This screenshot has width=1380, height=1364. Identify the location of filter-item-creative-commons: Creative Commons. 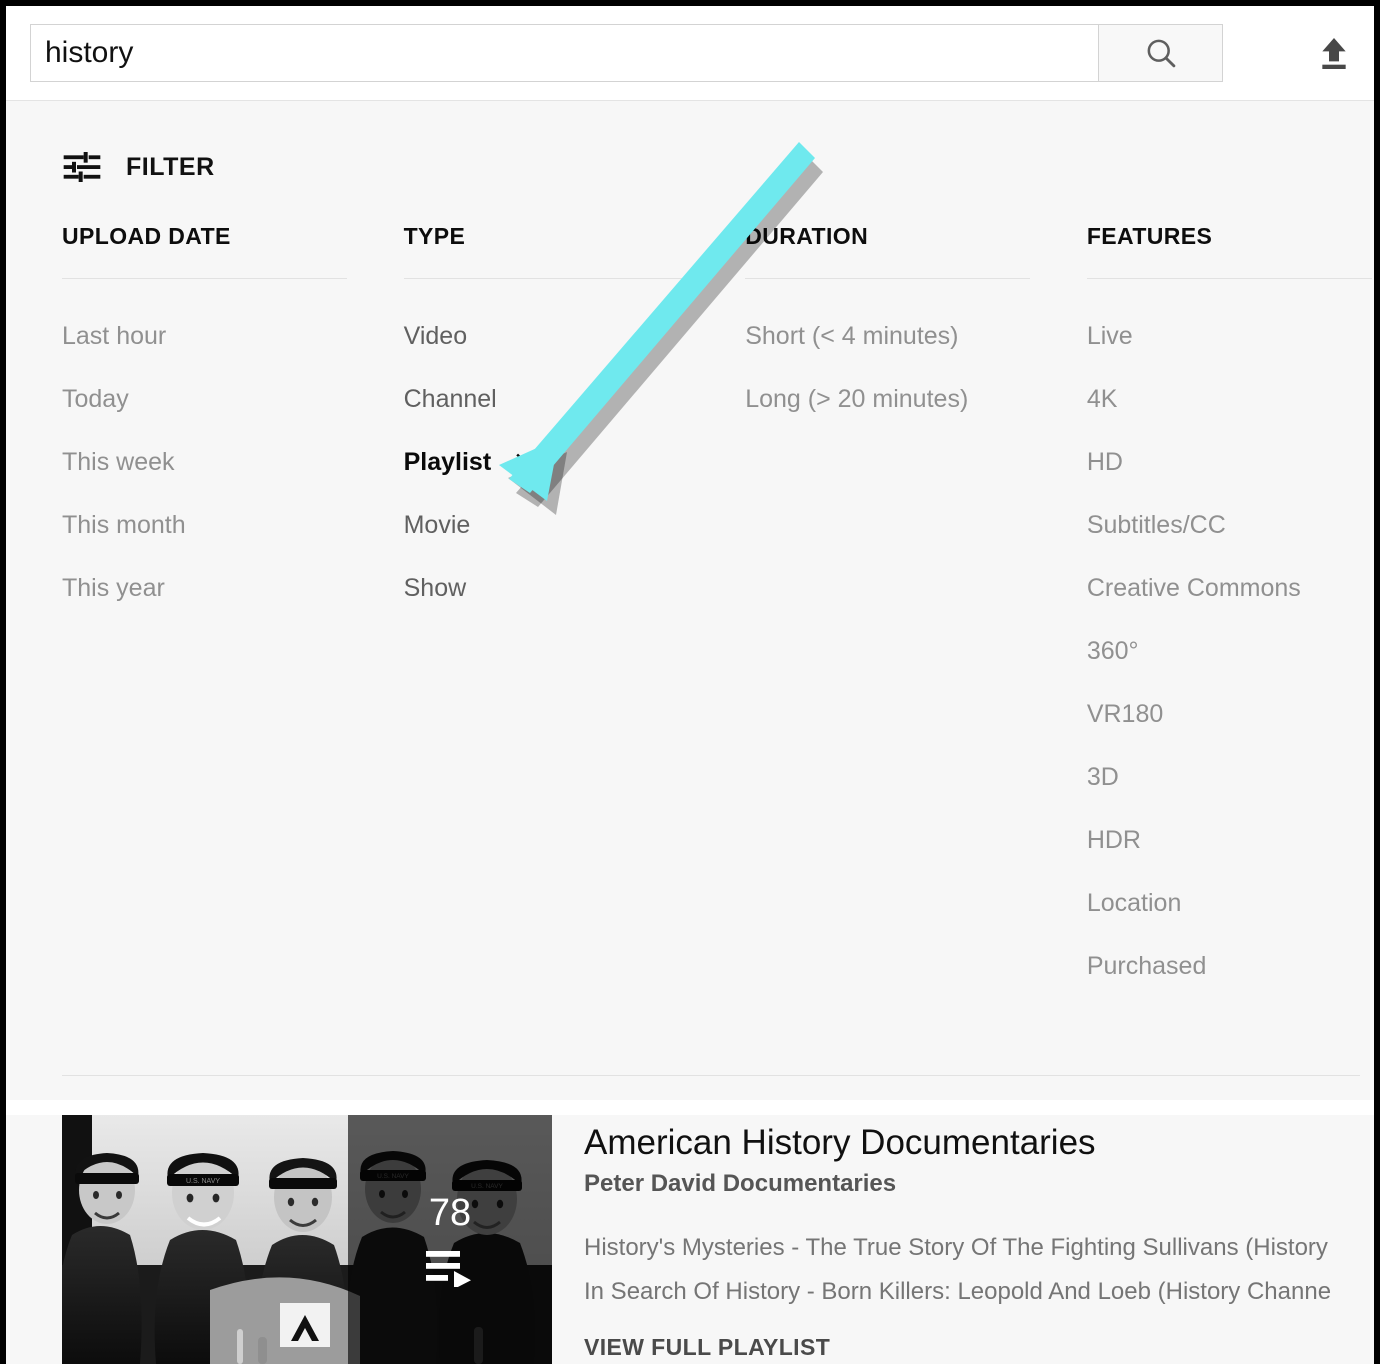
(1230, 588).